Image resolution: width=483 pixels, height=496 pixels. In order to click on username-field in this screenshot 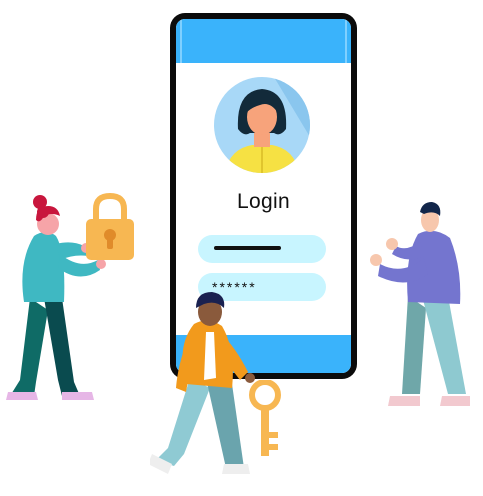, I will do `click(262, 249)`.